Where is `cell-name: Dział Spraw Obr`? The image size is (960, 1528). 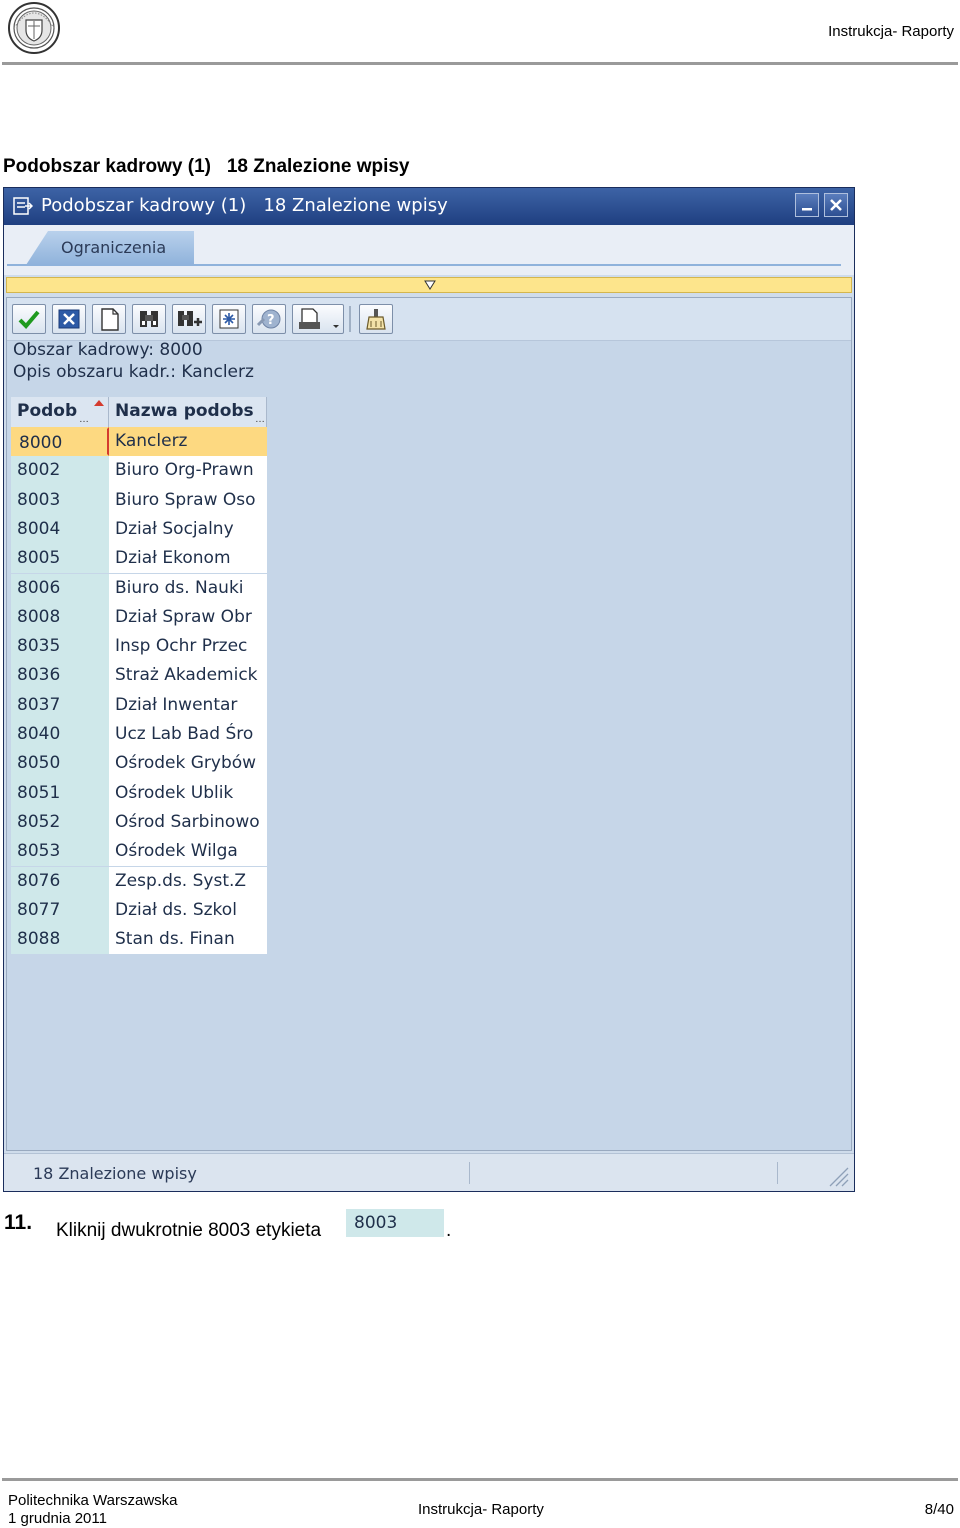 cell-name: Dział Spraw Obr is located at coordinates (188, 617).